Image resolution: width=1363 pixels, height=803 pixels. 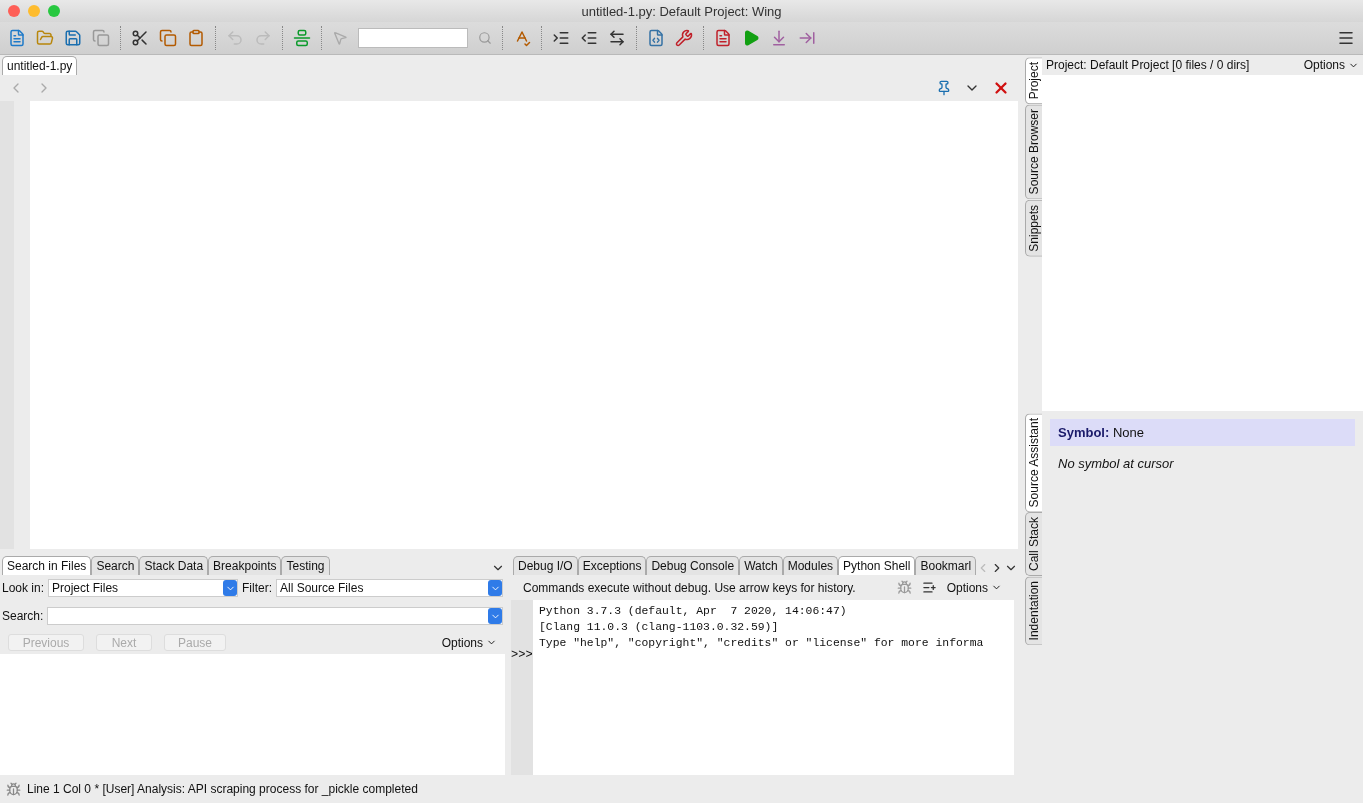 I want to click on search-combo, so click(x=275, y=616).